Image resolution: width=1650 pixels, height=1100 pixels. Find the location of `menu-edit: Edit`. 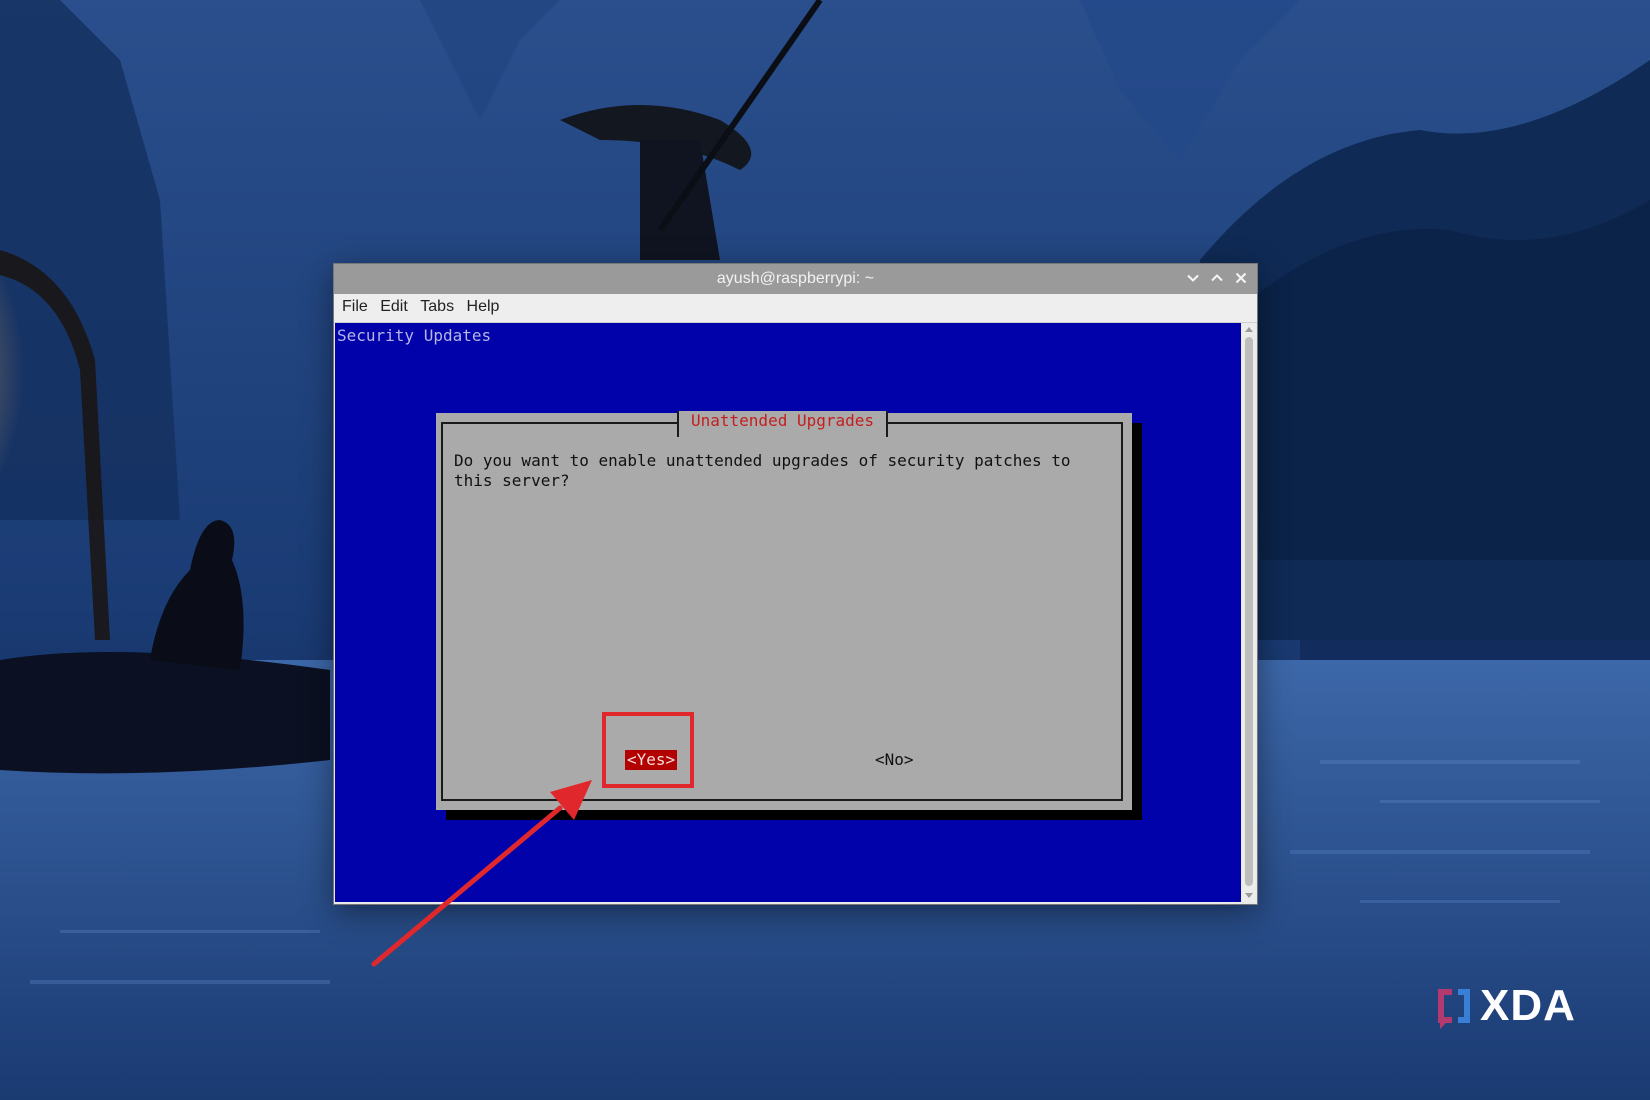

menu-edit: Edit is located at coordinates (390, 305).